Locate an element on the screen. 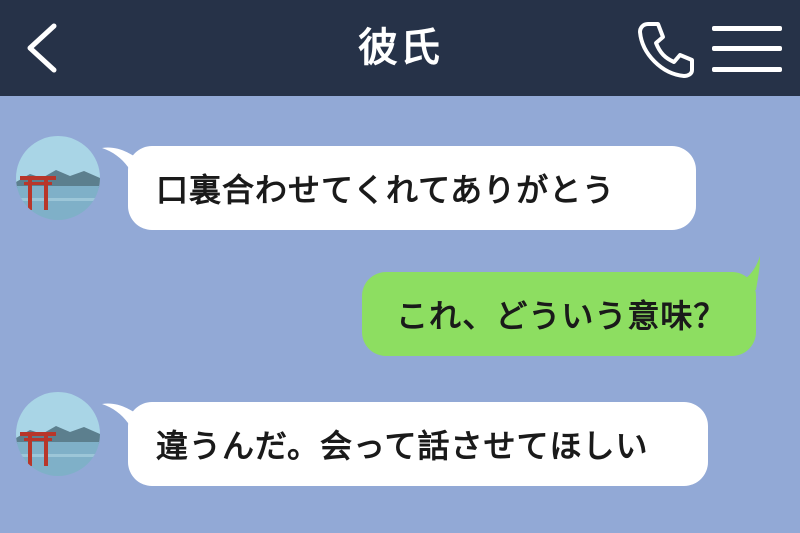 This screenshot has height=533, width=800. message-text: 違うんだ。会って話させてほしい is located at coordinates (402, 446).